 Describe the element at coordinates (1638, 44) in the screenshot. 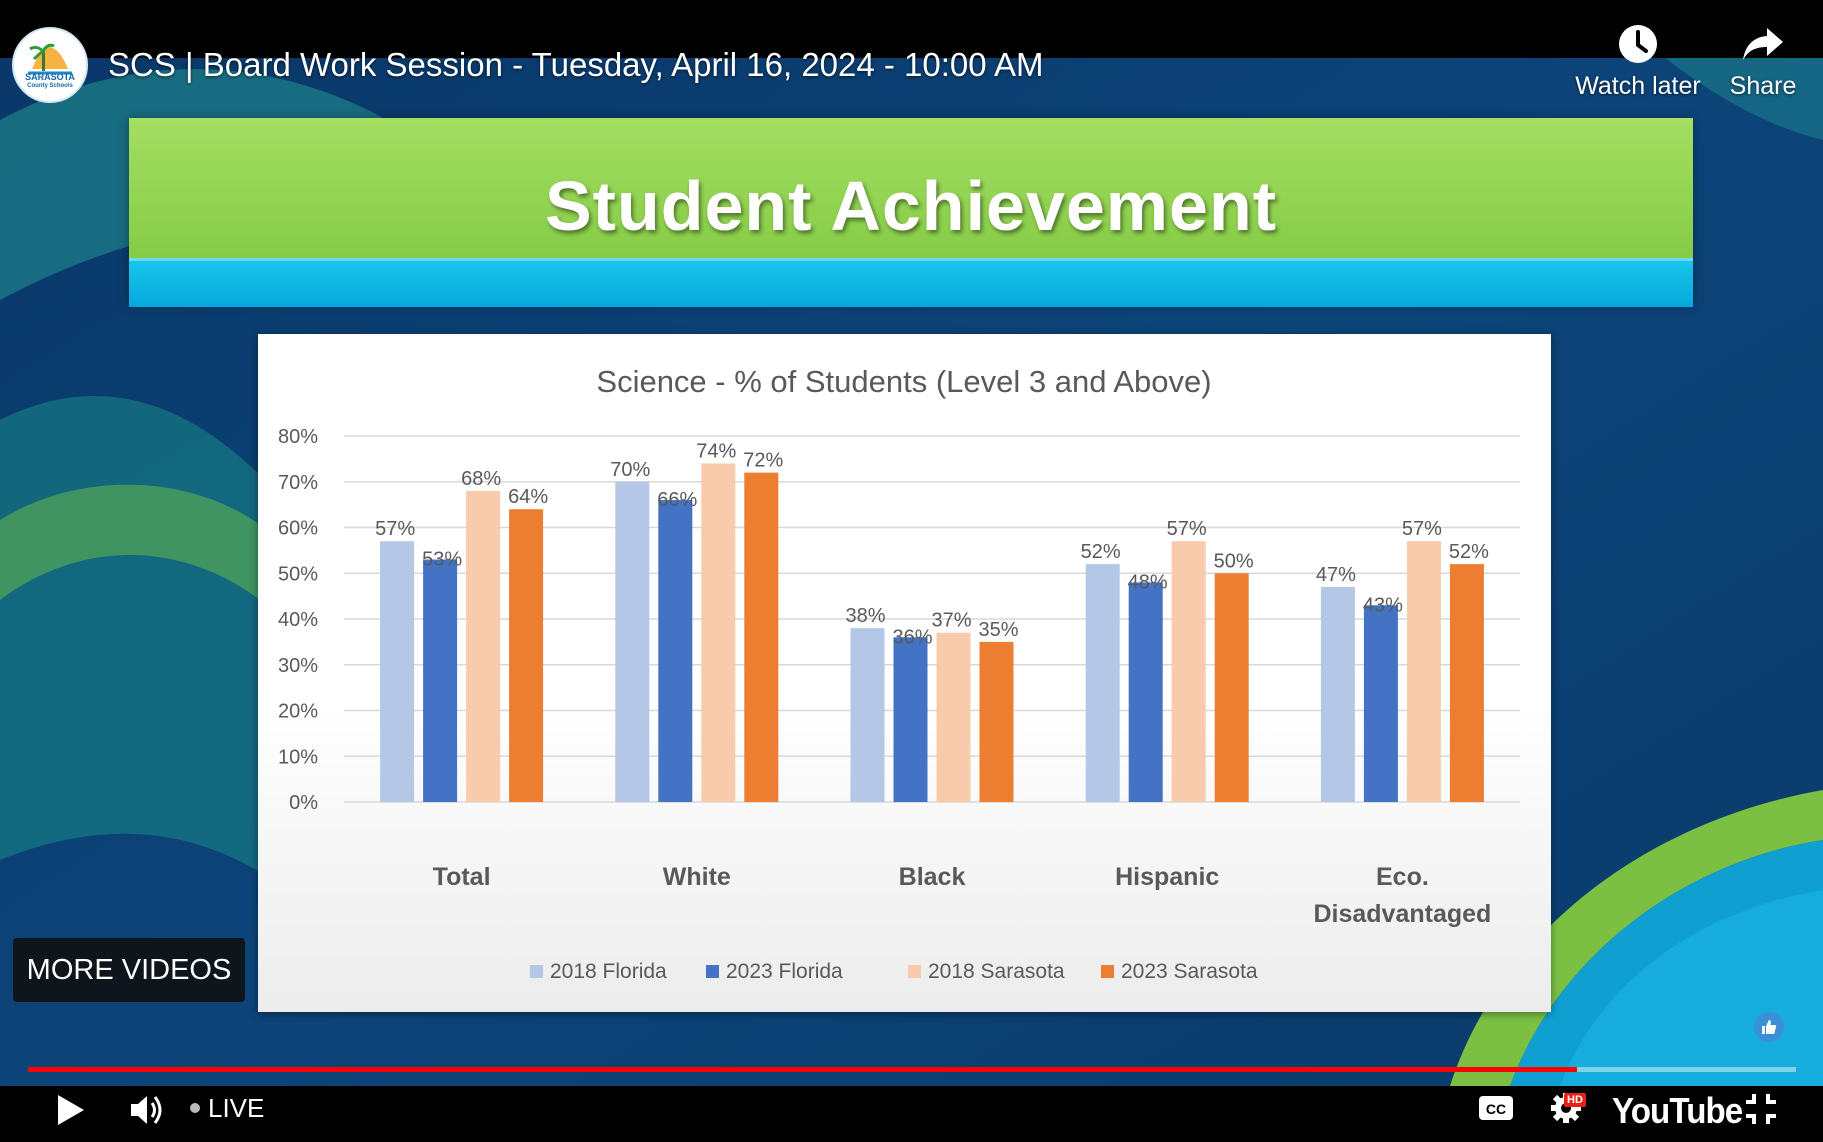

I see `clock-icon` at that location.